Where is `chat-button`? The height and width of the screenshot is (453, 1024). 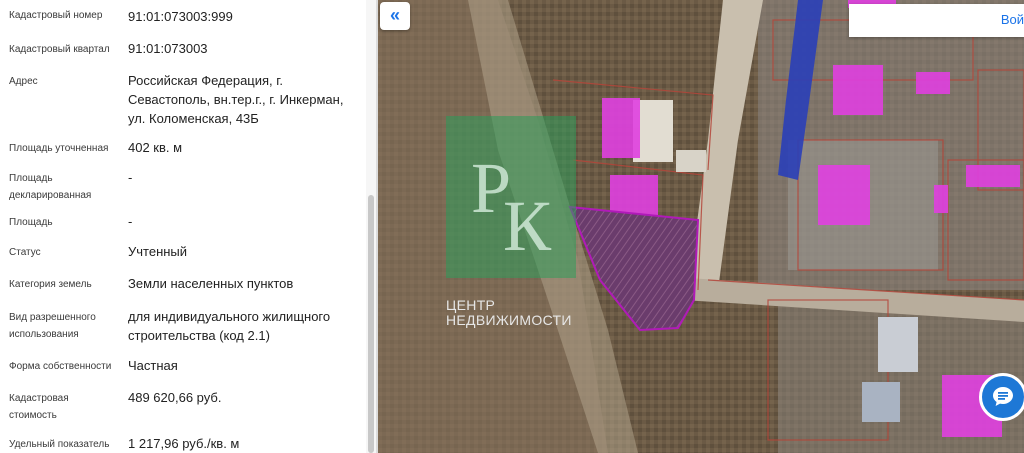
chat-button is located at coordinates (1001, 397).